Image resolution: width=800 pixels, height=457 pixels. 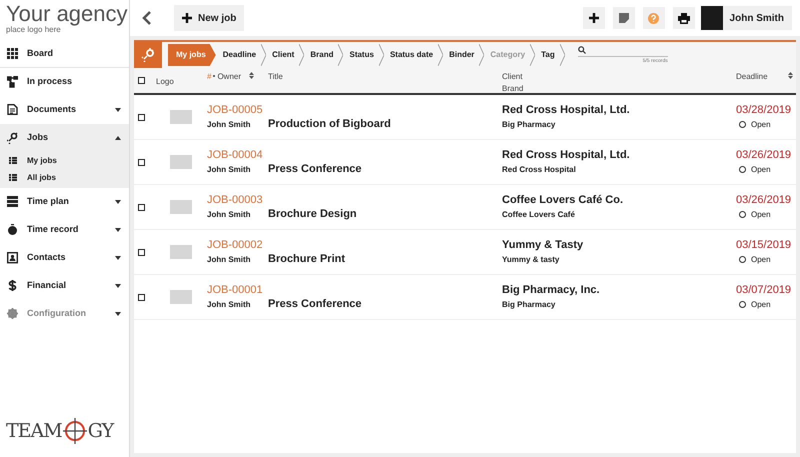 What do you see at coordinates (12, 202) in the screenshot?
I see `stacked-bars-icon` at bounding box center [12, 202].